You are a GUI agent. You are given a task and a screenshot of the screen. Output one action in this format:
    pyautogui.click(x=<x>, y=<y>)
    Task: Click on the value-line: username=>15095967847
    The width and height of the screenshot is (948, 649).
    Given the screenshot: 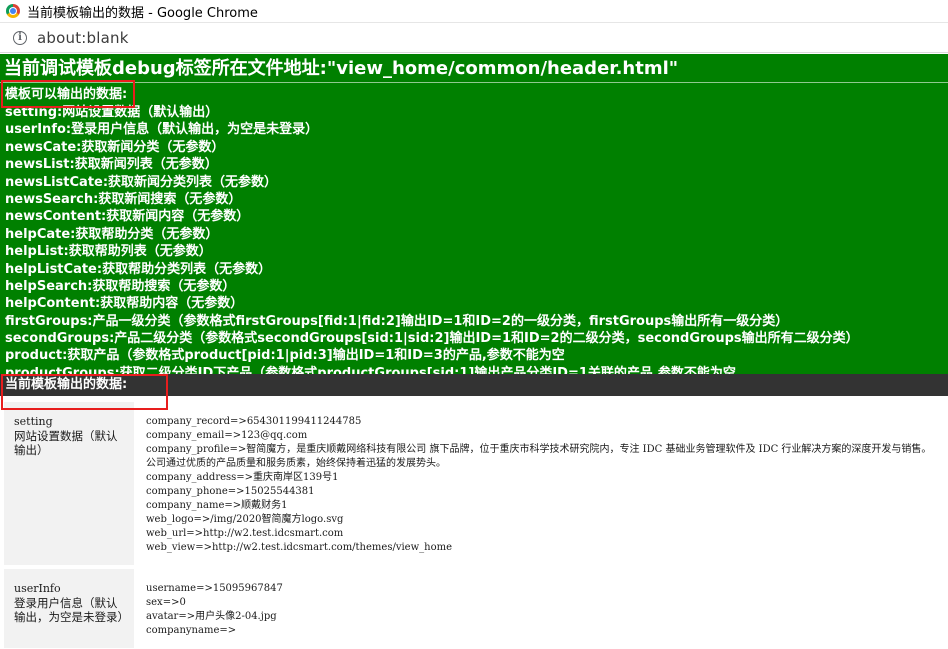 What is the action you would take?
    pyautogui.click(x=214, y=588)
    